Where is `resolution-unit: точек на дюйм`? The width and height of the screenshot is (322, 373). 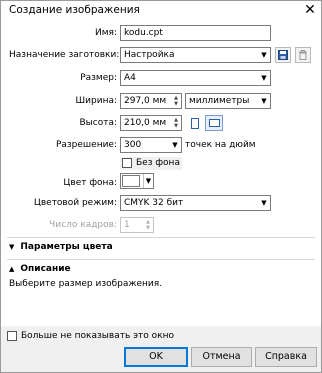 resolution-unit: точек на дюйм is located at coordinates (220, 145).